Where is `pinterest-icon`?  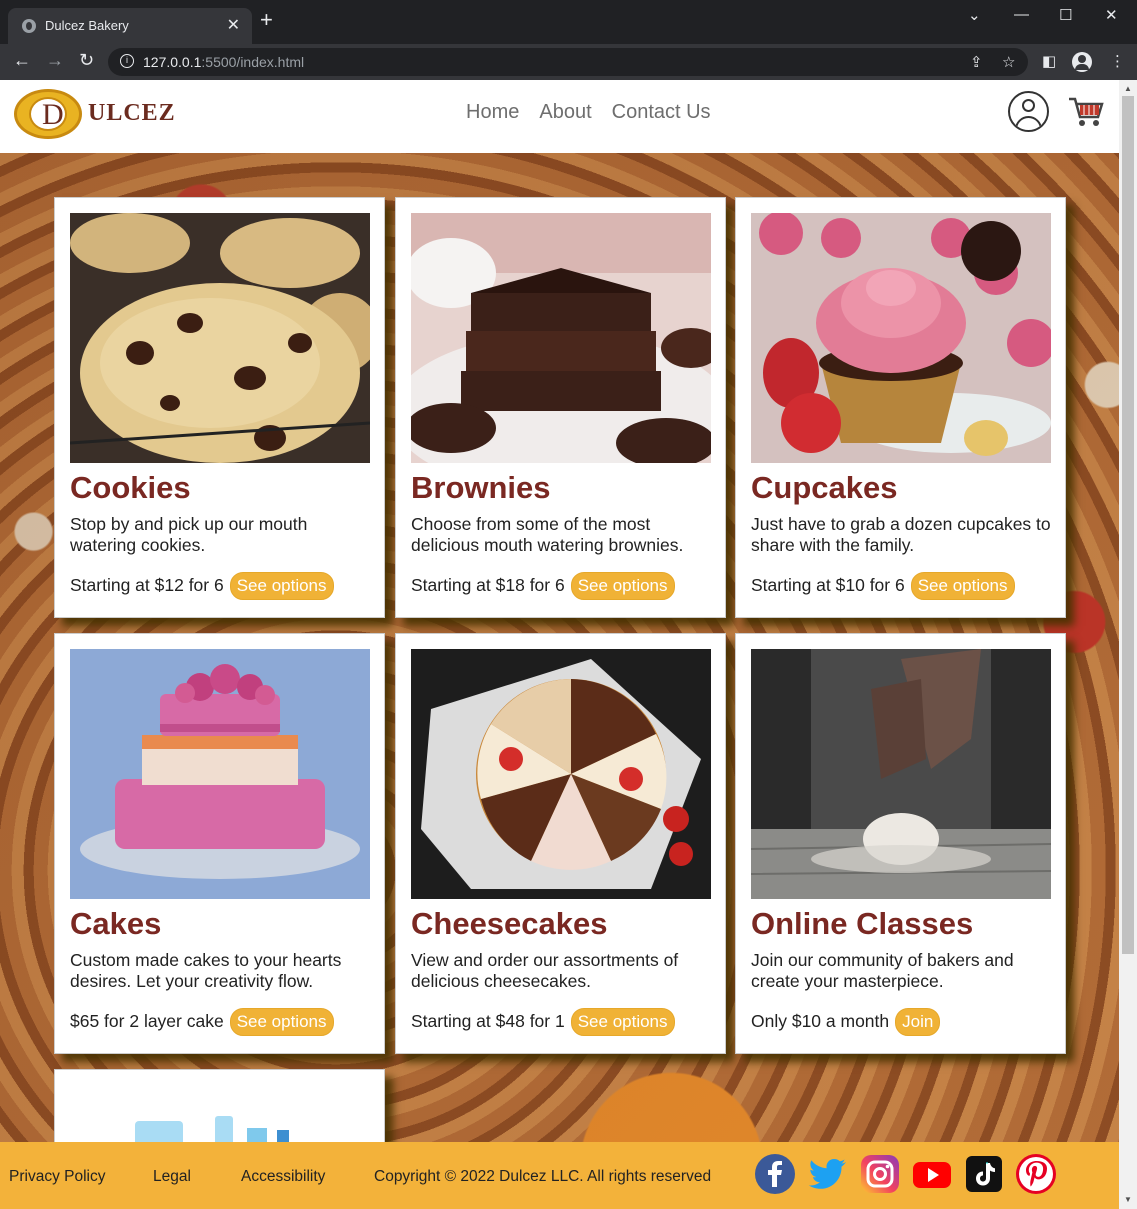 pinterest-icon is located at coordinates (1036, 1174).